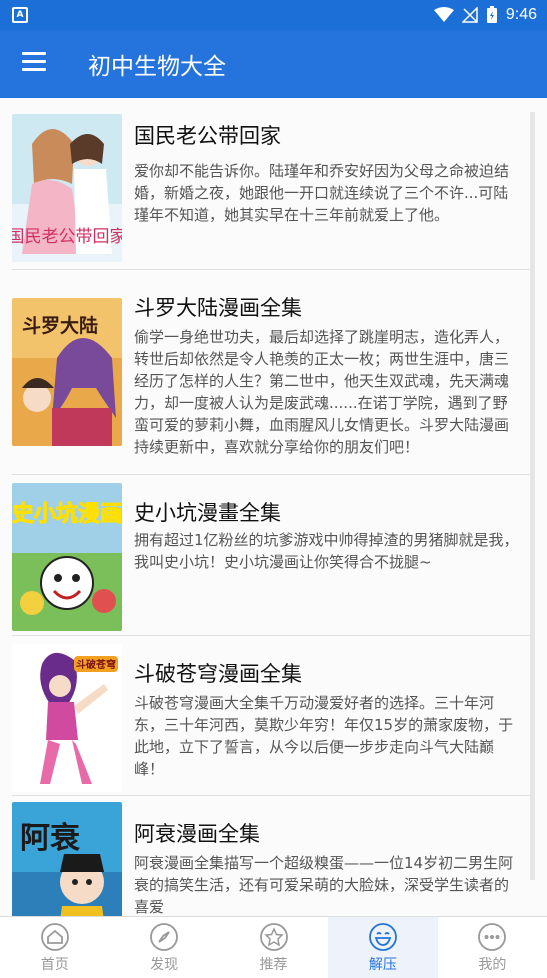 This screenshot has width=547, height=978. I want to click on item-title: 国民老公带回家, so click(207, 136).